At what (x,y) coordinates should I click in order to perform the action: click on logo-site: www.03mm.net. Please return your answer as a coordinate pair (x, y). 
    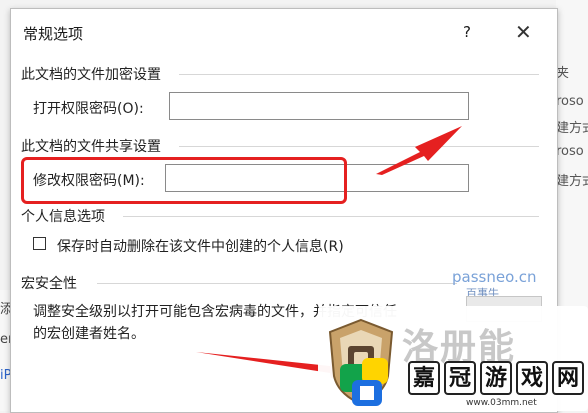
    Looking at the image, I should click on (501, 403).